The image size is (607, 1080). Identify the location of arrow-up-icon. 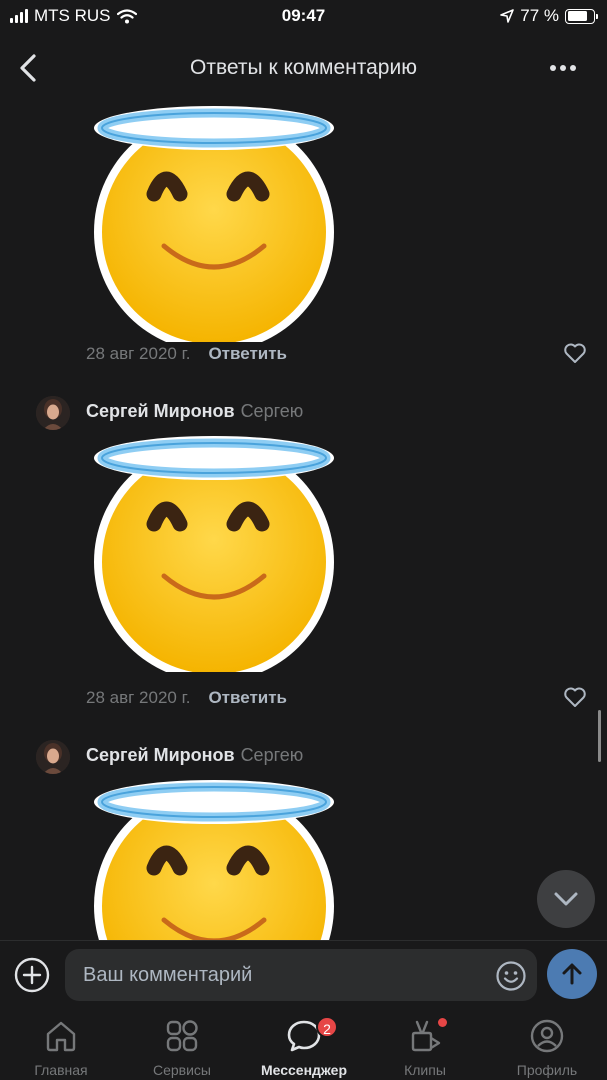
(572, 974).